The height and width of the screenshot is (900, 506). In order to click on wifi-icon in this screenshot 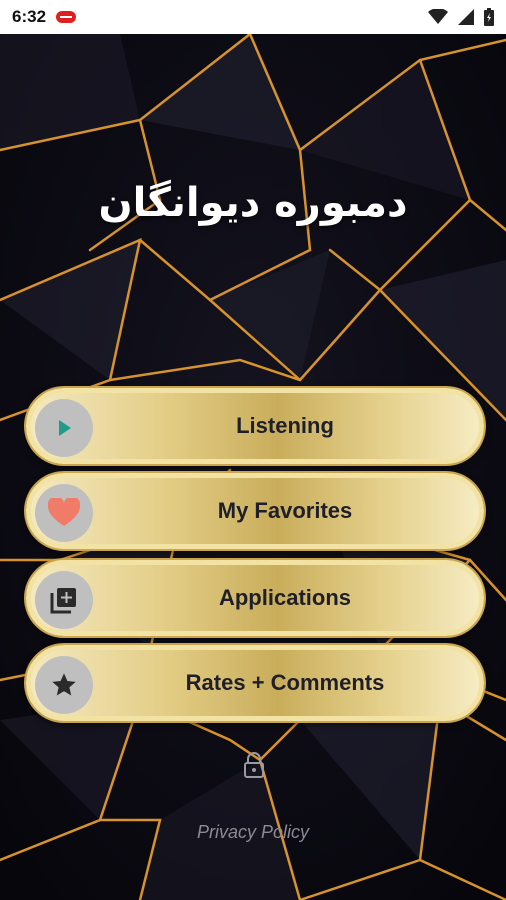, I will do `click(438, 16)`.